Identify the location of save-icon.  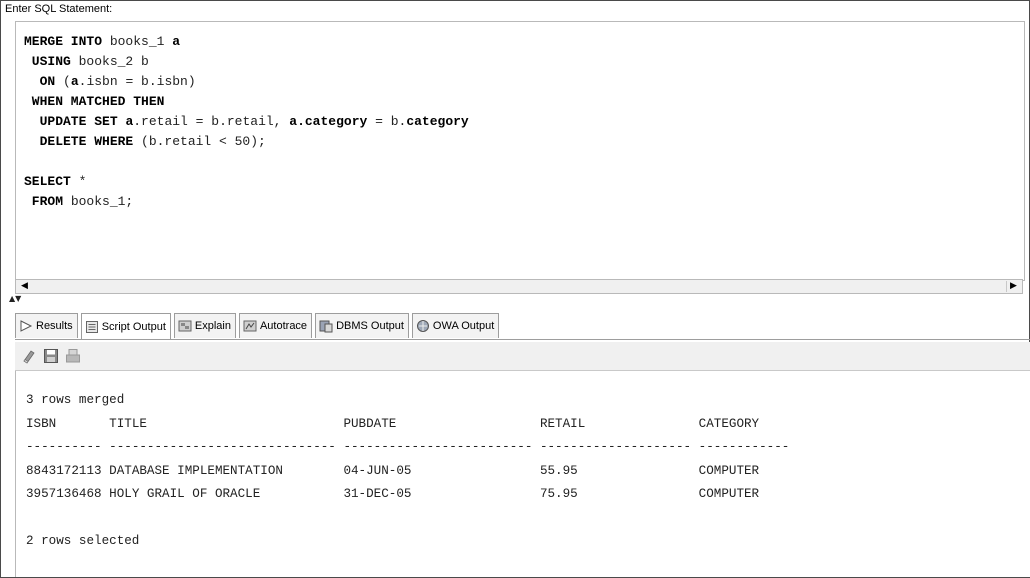
(51, 356).